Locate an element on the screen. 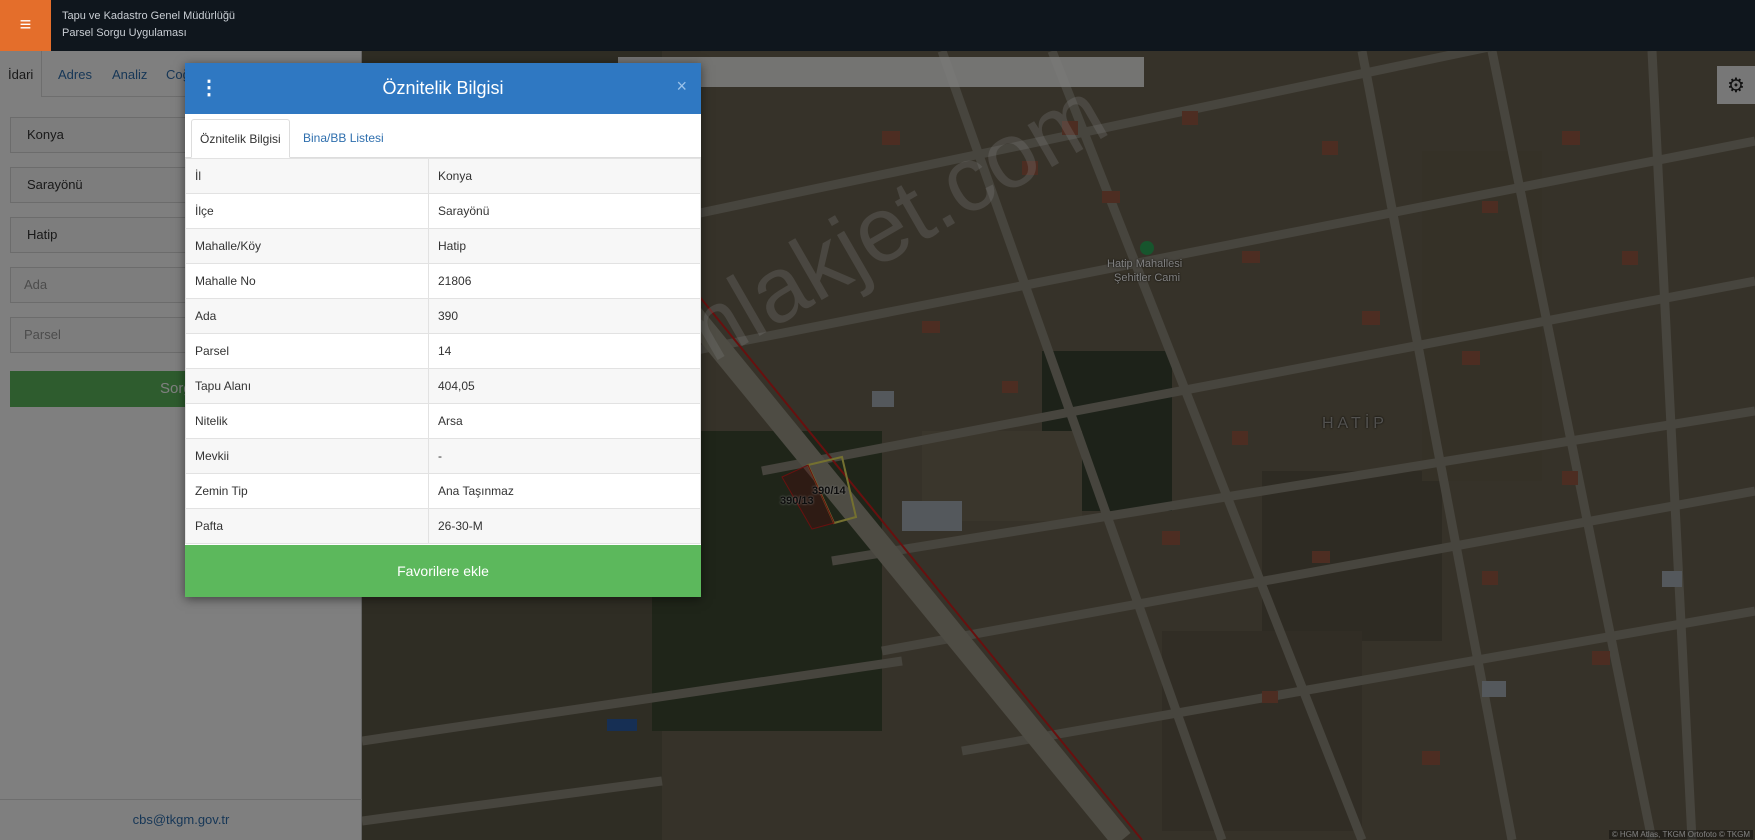 This screenshot has width=1755, height=840. hamburger-menu-button: ≡ is located at coordinates (25, 25).